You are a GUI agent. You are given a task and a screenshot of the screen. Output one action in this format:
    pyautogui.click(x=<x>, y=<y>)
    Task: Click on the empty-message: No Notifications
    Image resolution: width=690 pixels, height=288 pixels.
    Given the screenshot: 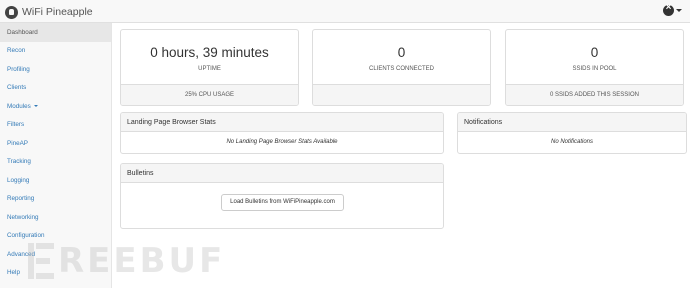 What is the action you would take?
    pyautogui.click(x=572, y=142)
    